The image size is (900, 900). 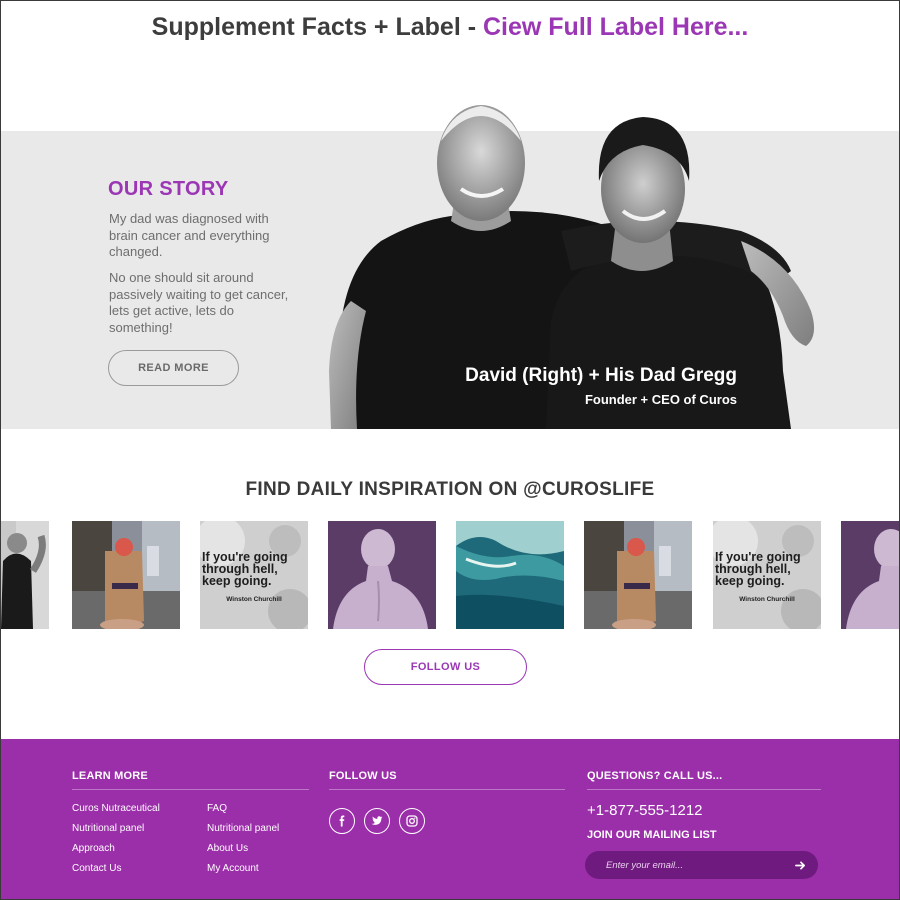 I want to click on learn-more-heading: LEARN MORE, so click(x=110, y=776).